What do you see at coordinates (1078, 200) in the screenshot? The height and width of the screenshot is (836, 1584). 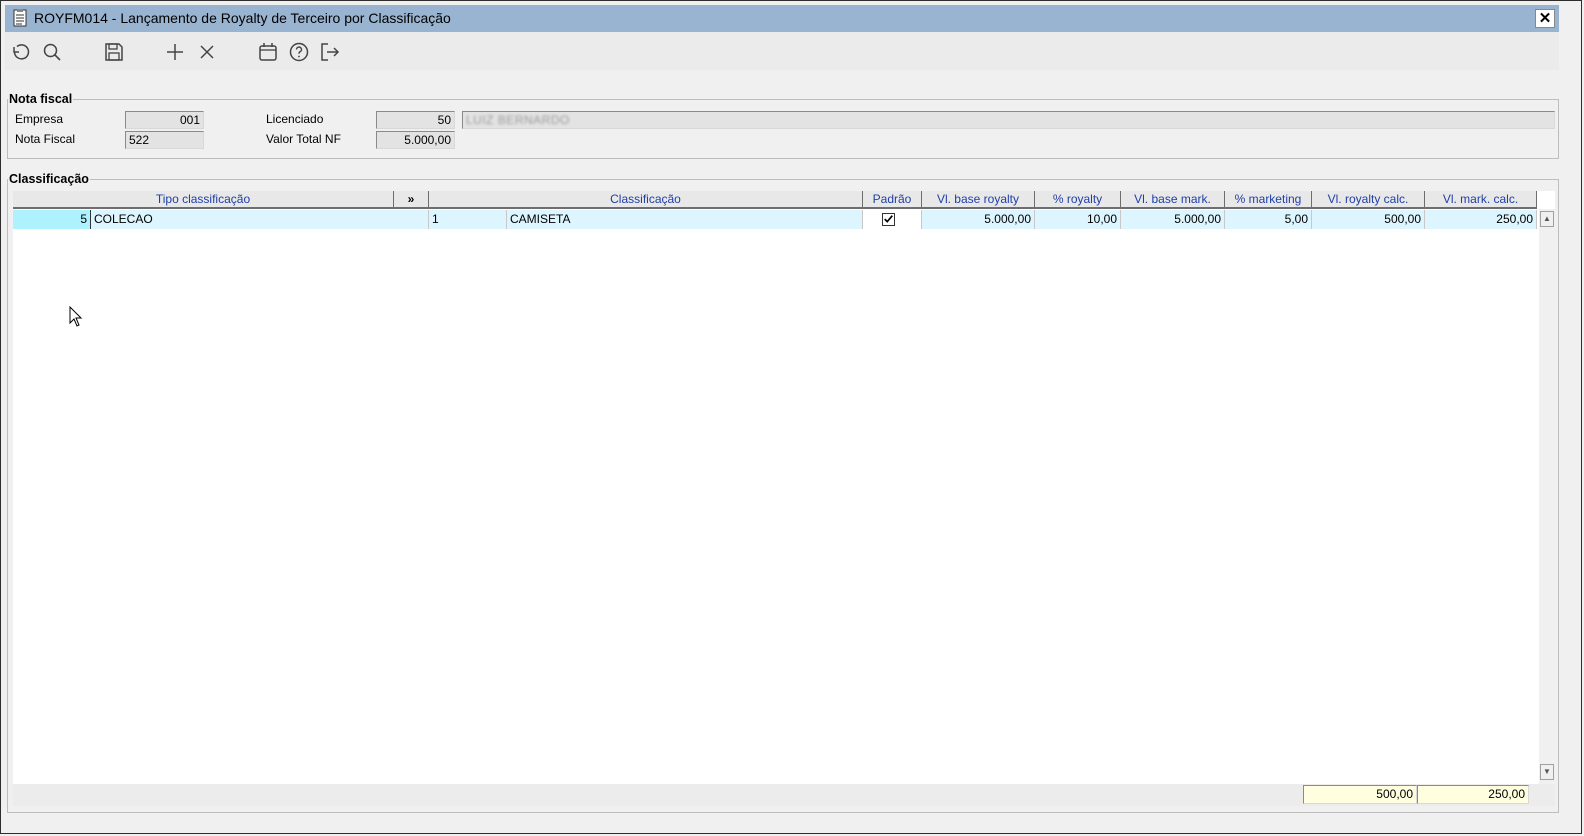 I see `col-pct-royalty: % royalty` at bounding box center [1078, 200].